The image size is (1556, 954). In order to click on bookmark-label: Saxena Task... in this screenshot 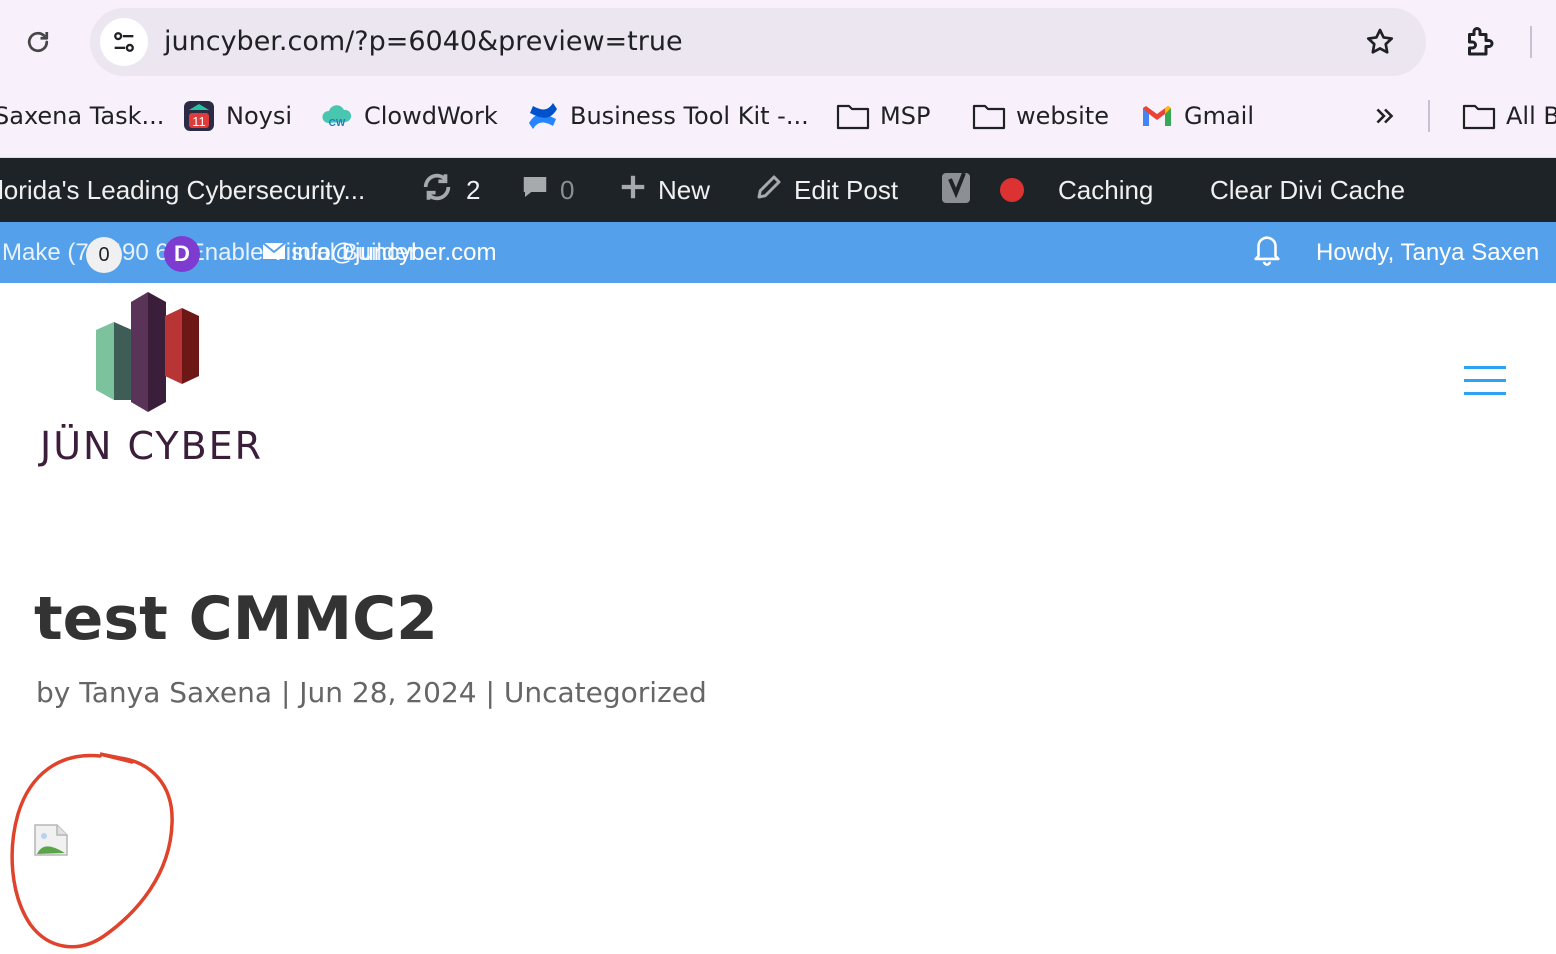, I will do `click(82, 116)`.